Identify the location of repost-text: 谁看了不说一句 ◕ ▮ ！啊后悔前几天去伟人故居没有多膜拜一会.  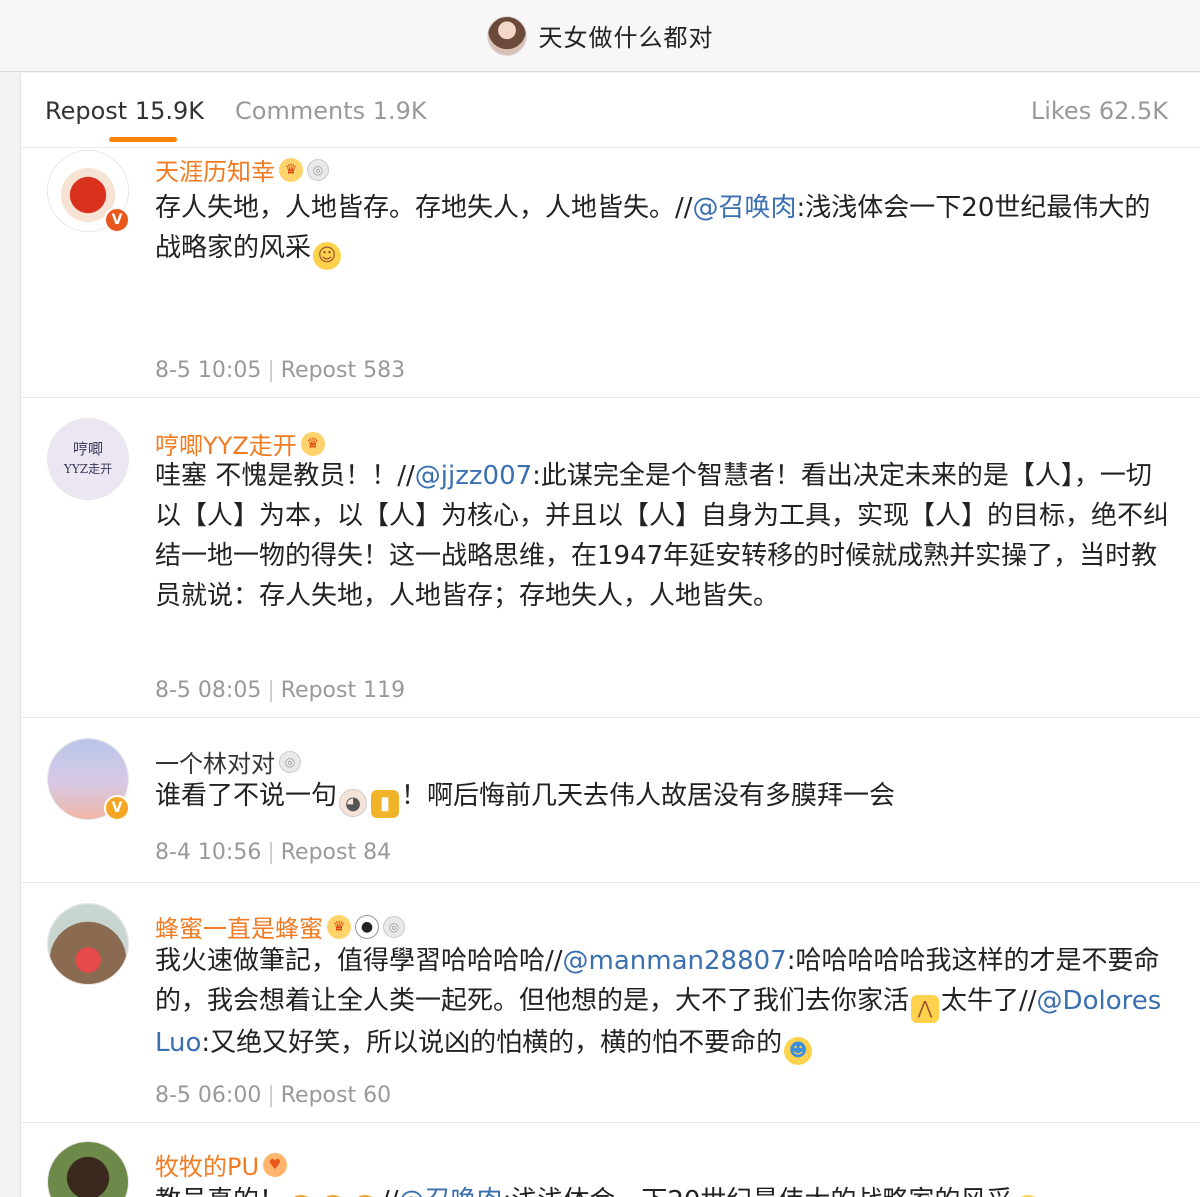
(665, 797).